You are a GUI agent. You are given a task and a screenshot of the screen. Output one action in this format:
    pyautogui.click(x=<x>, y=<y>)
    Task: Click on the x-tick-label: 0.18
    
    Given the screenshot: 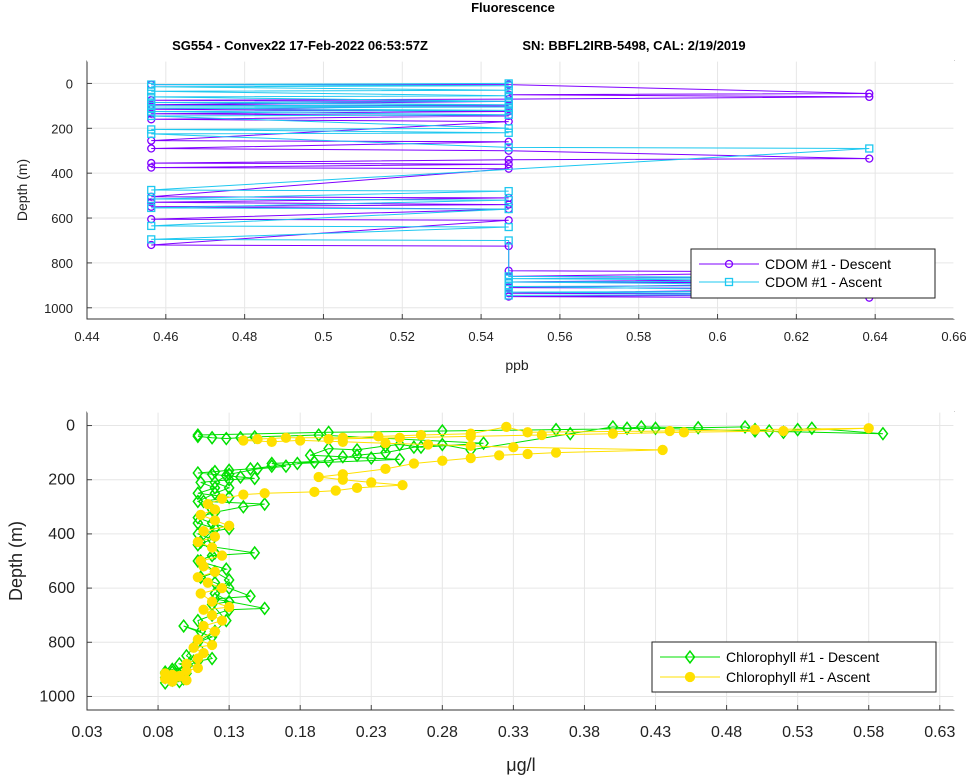 What is the action you would take?
    pyautogui.click(x=300, y=732)
    